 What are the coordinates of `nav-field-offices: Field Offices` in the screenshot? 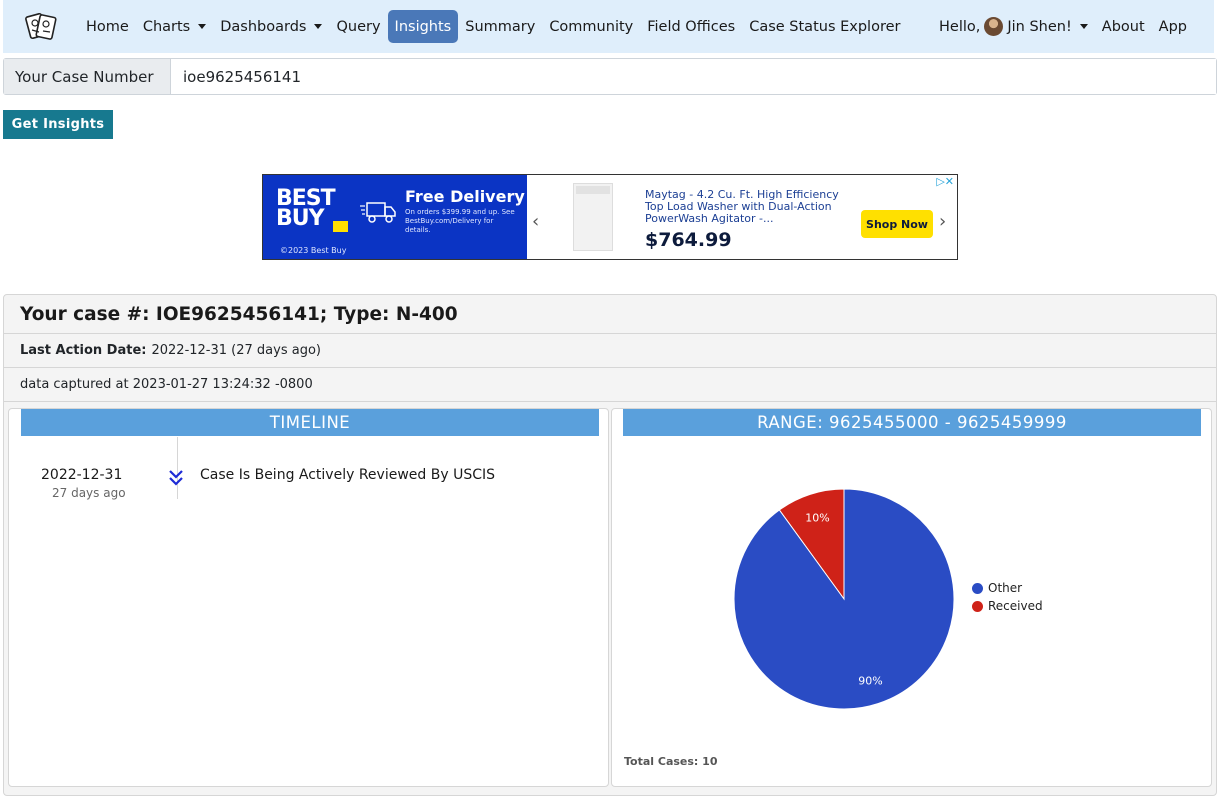 It's located at (691, 26).